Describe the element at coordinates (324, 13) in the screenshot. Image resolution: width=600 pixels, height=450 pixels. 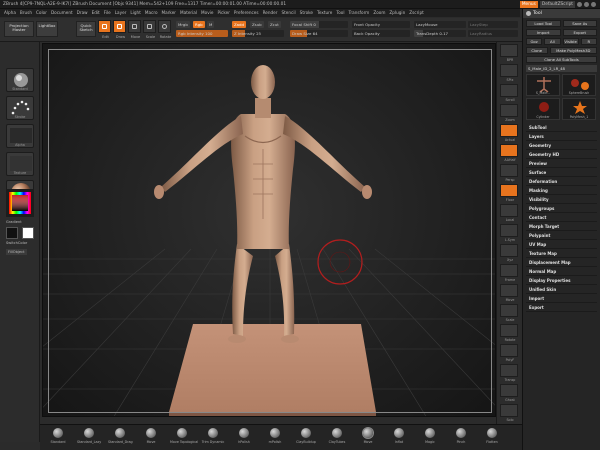
I see `menu-texture: Texture` at that location.